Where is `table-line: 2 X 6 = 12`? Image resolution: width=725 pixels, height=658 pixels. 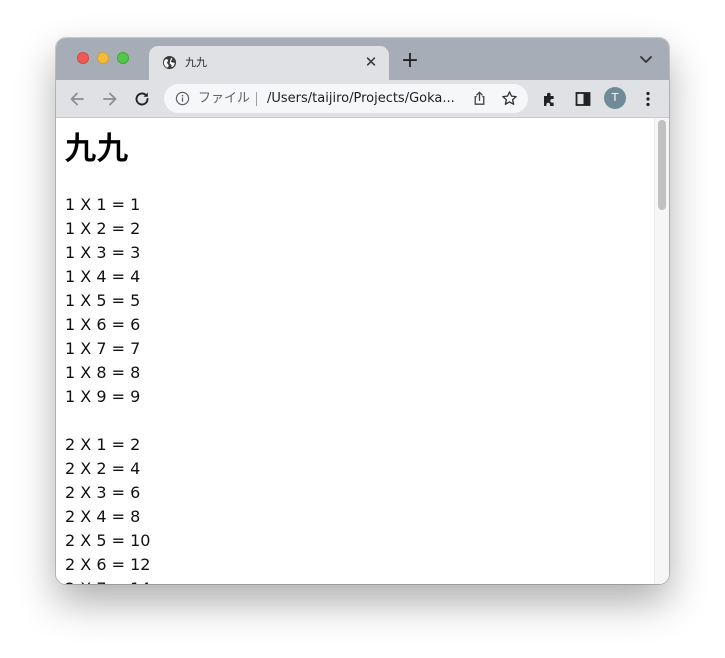
table-line: 2 X 6 = 12 is located at coordinates (108, 564).